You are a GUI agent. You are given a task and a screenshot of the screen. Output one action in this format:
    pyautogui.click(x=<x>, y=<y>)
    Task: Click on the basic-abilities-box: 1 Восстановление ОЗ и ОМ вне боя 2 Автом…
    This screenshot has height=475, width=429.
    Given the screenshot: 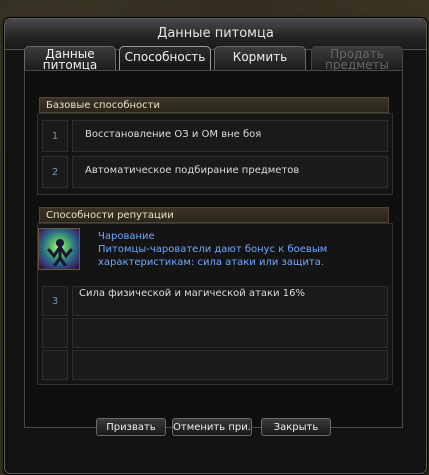 What is the action you would take?
    pyautogui.click(x=215, y=154)
    